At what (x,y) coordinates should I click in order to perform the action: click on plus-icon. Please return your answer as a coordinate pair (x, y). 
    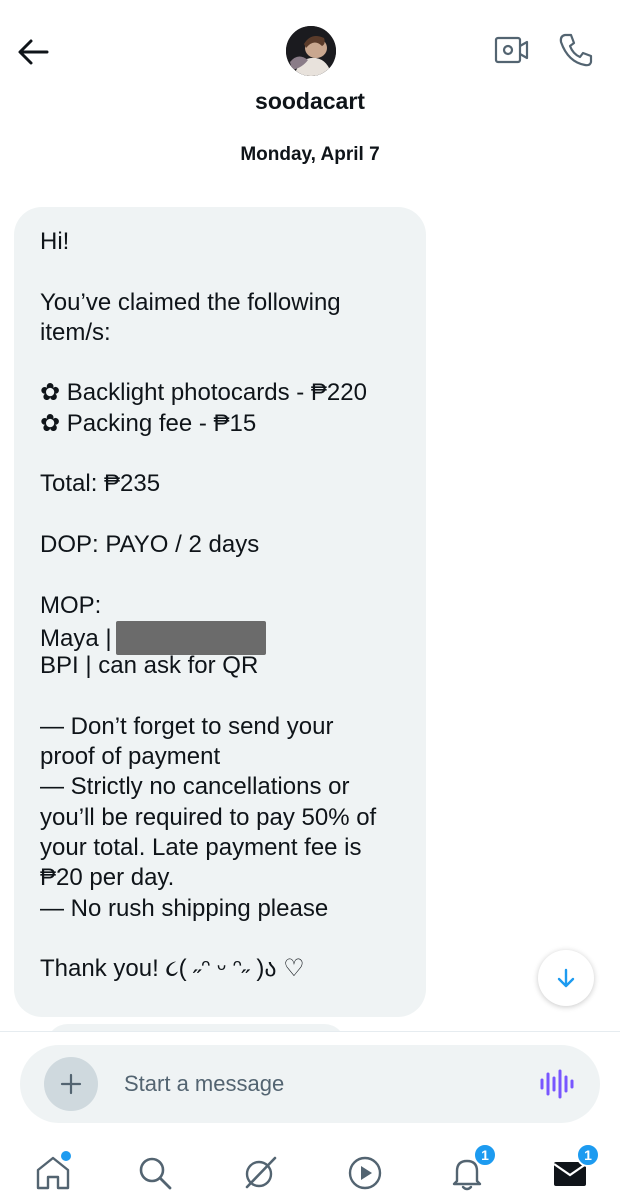
    Looking at the image, I should click on (71, 1084).